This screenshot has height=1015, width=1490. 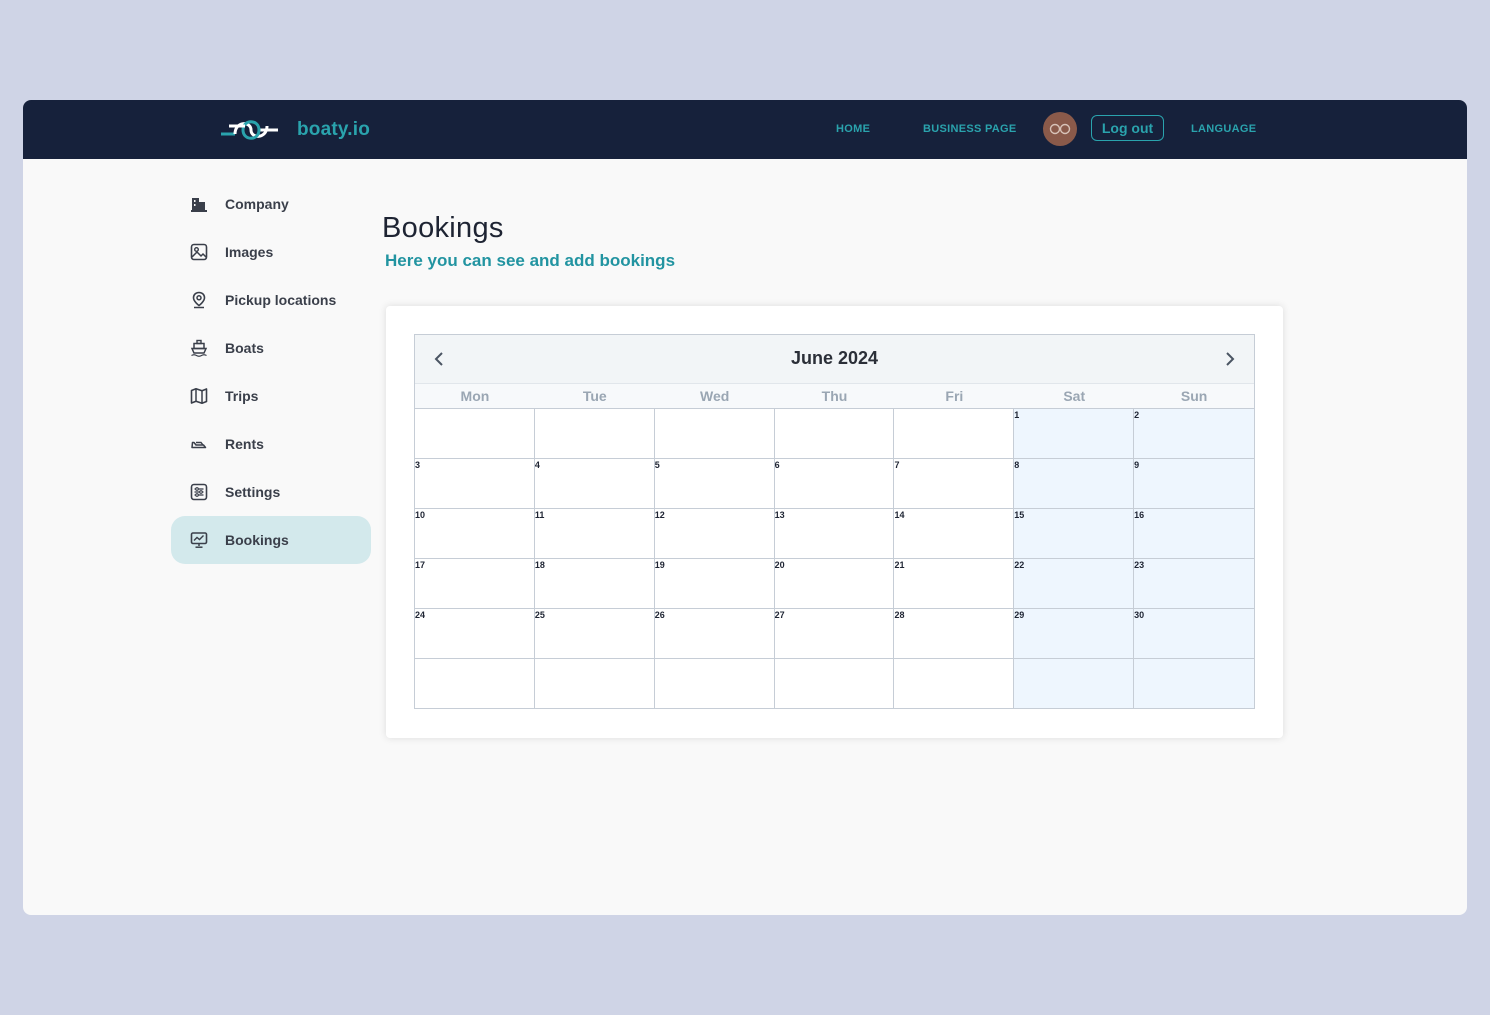 I want to click on calendar-day-cell: 16, so click(x=1194, y=533).